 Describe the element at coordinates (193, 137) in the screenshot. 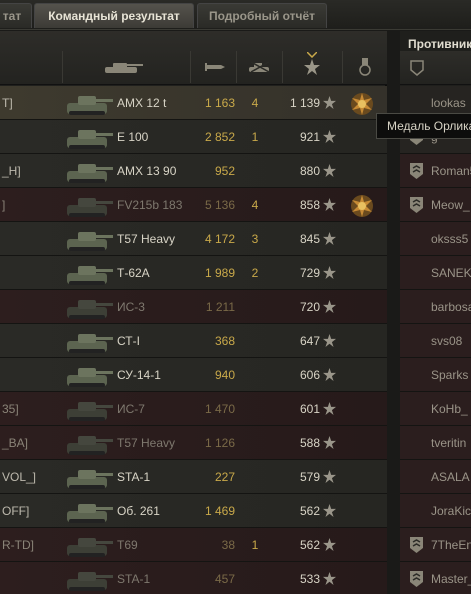

I see `team-row: E 100 2 852 1 921` at that location.